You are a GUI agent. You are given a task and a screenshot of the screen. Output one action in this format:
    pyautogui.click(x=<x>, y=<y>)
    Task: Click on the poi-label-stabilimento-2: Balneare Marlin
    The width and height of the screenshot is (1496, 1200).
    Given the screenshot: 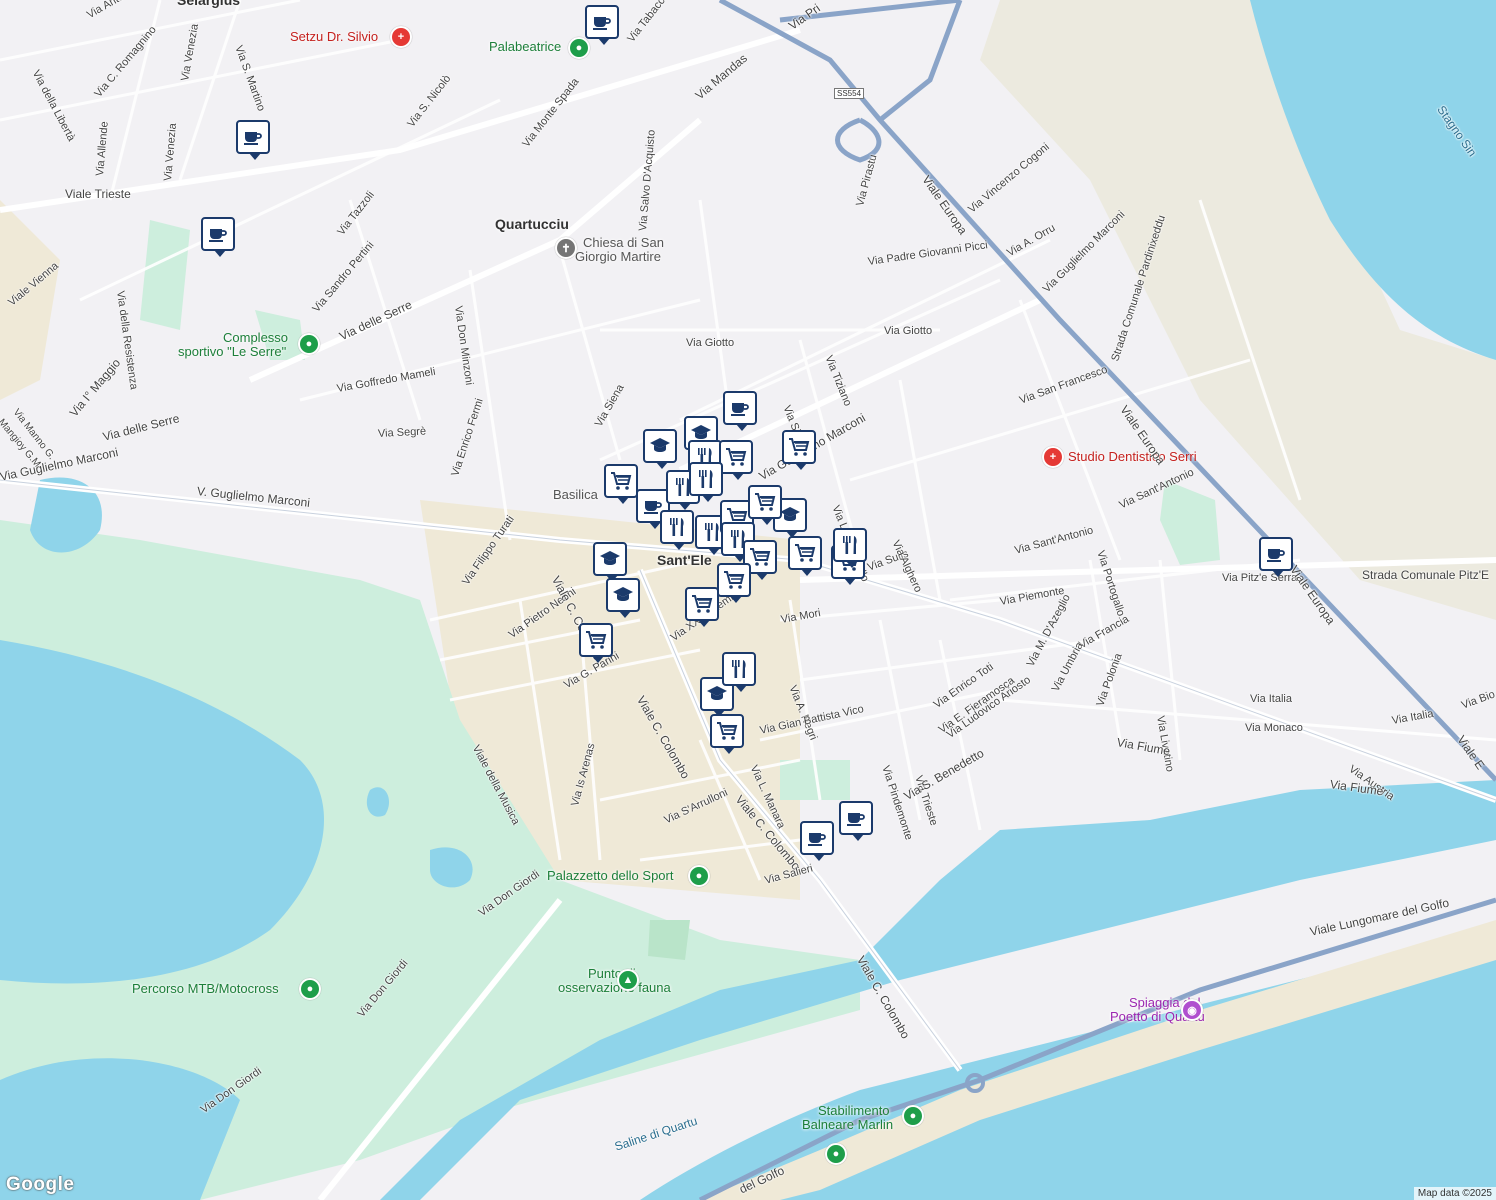 What is the action you would take?
    pyautogui.click(x=847, y=1125)
    